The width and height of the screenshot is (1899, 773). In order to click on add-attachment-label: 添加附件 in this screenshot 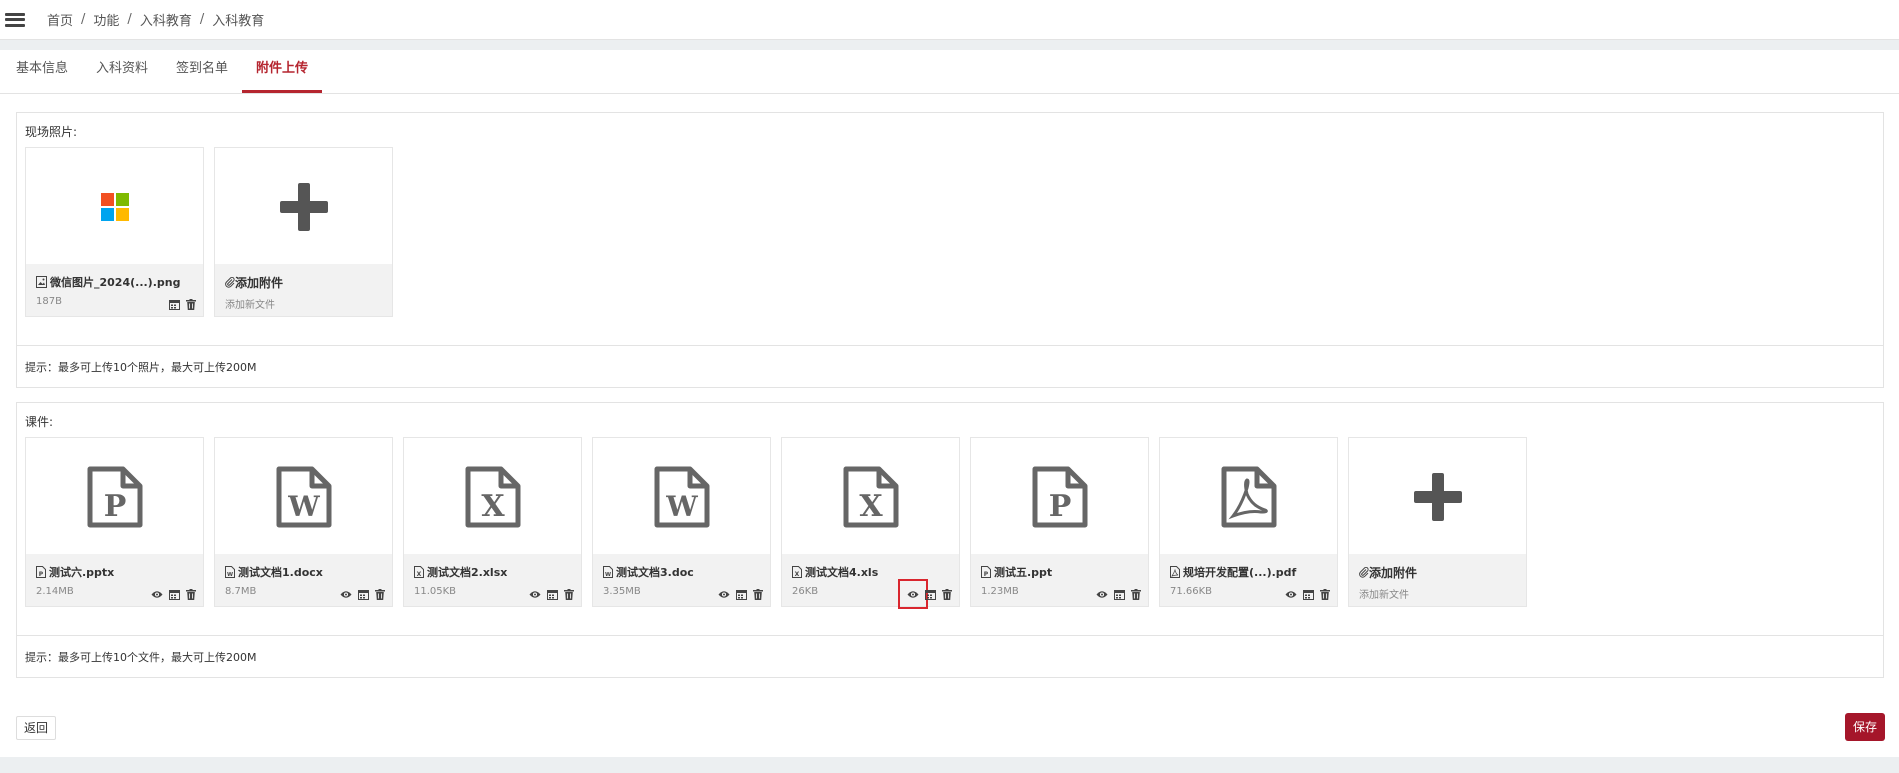, I will do `click(259, 283)`.